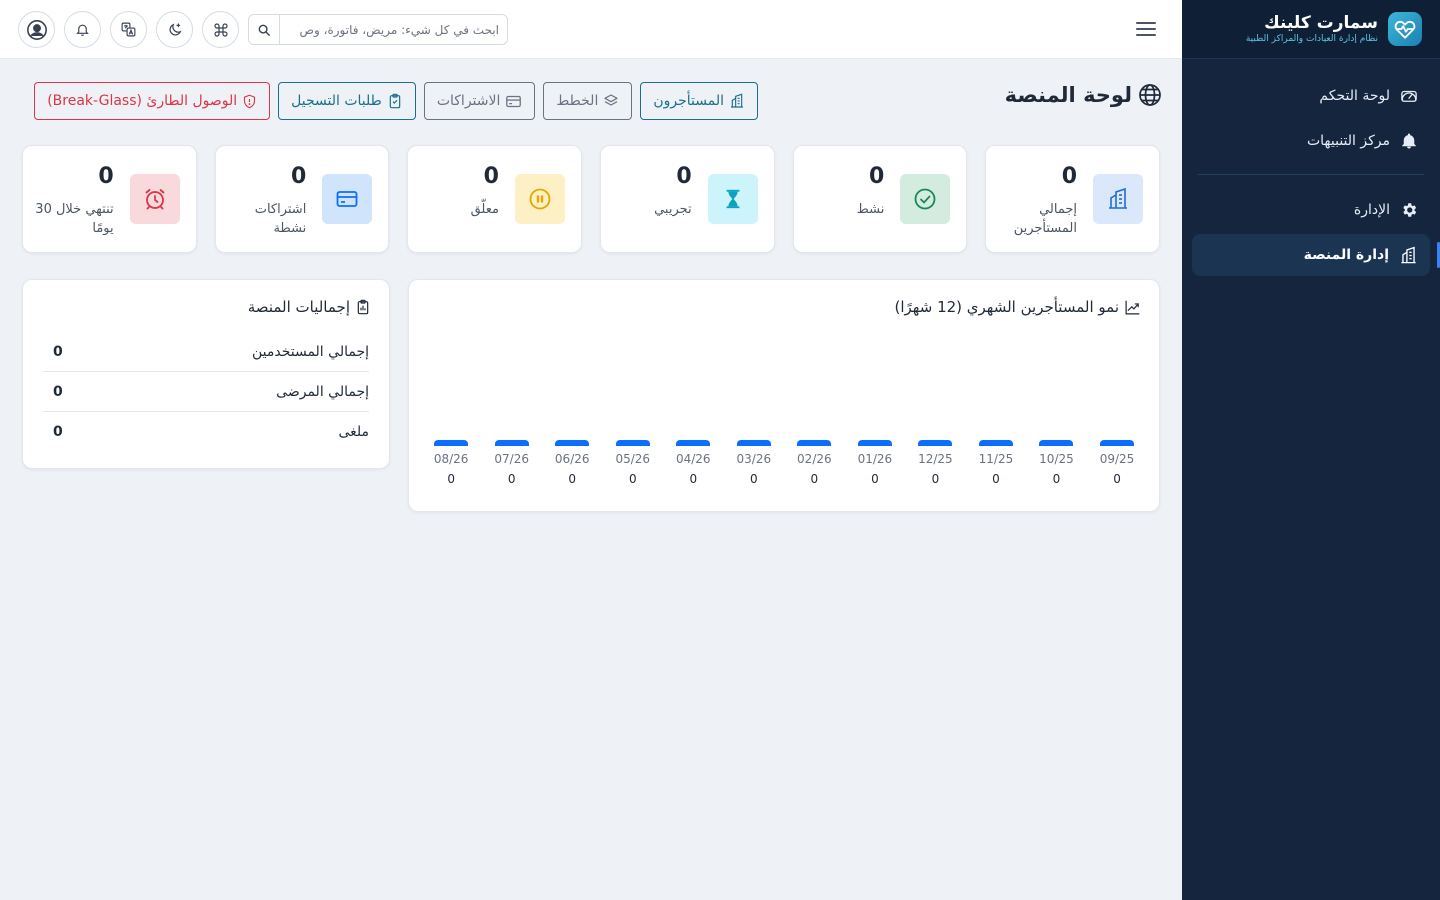 This screenshot has width=1440, height=900. Describe the element at coordinates (393, 29) in the screenshot. I see `search-input` at that location.